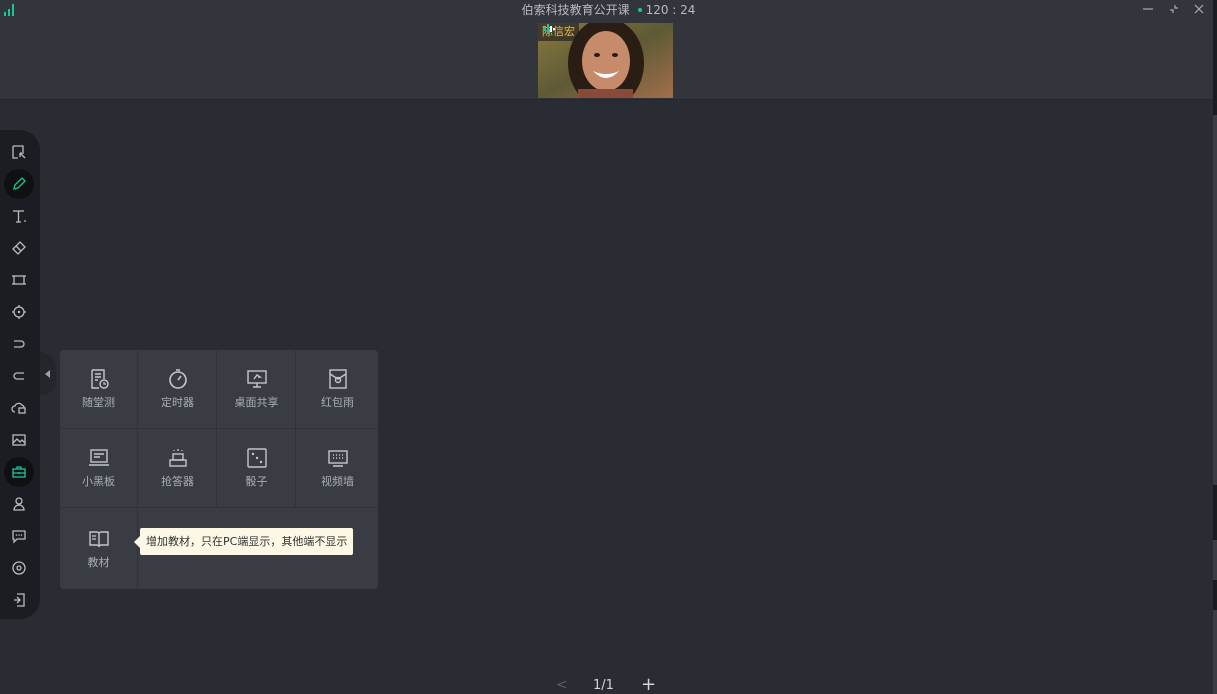 The width and height of the screenshot is (1217, 694). I want to click on tool-screen-share: 桌面共享, so click(257, 389).